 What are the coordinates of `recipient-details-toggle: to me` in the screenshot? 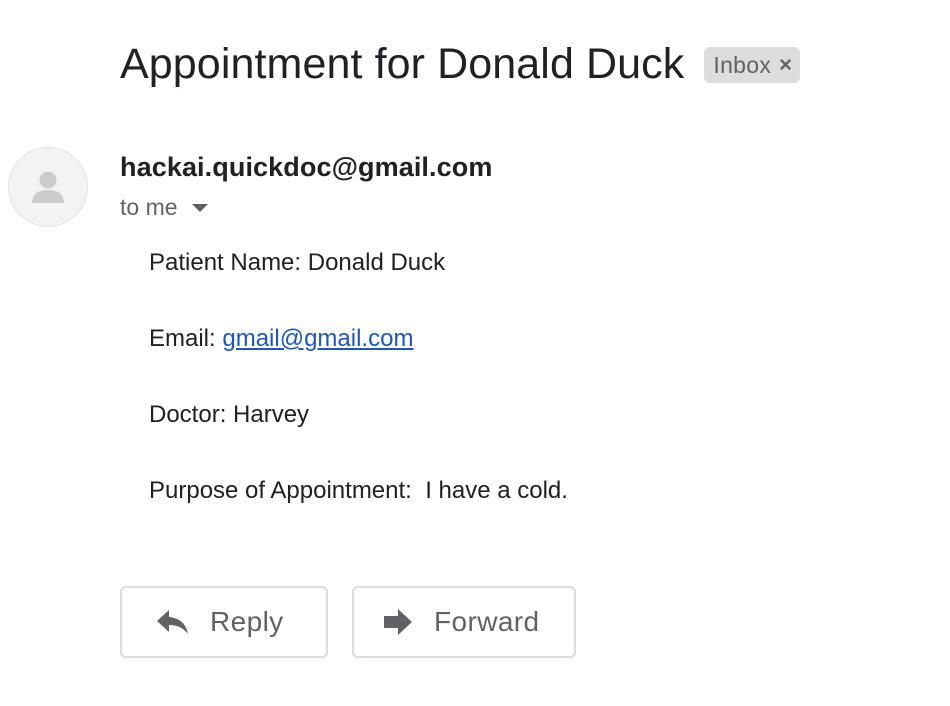 It's located at (164, 207).